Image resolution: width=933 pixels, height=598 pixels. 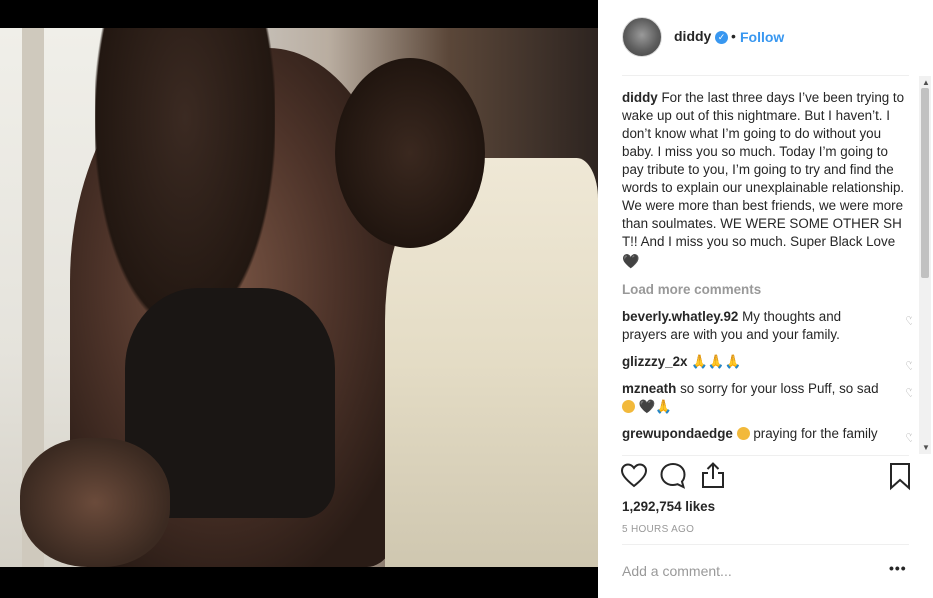 I want to click on scrollbar: ▲ ▼, so click(x=925, y=265).